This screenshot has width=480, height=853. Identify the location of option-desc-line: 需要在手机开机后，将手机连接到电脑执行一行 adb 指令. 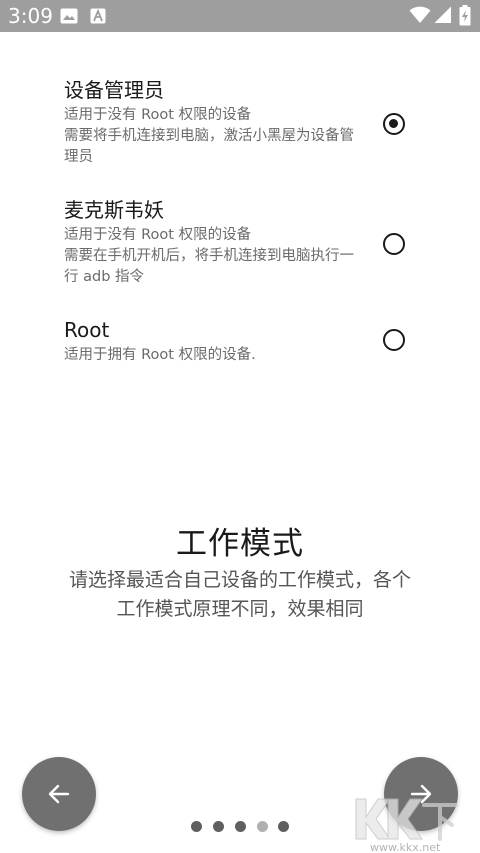
(209, 266).